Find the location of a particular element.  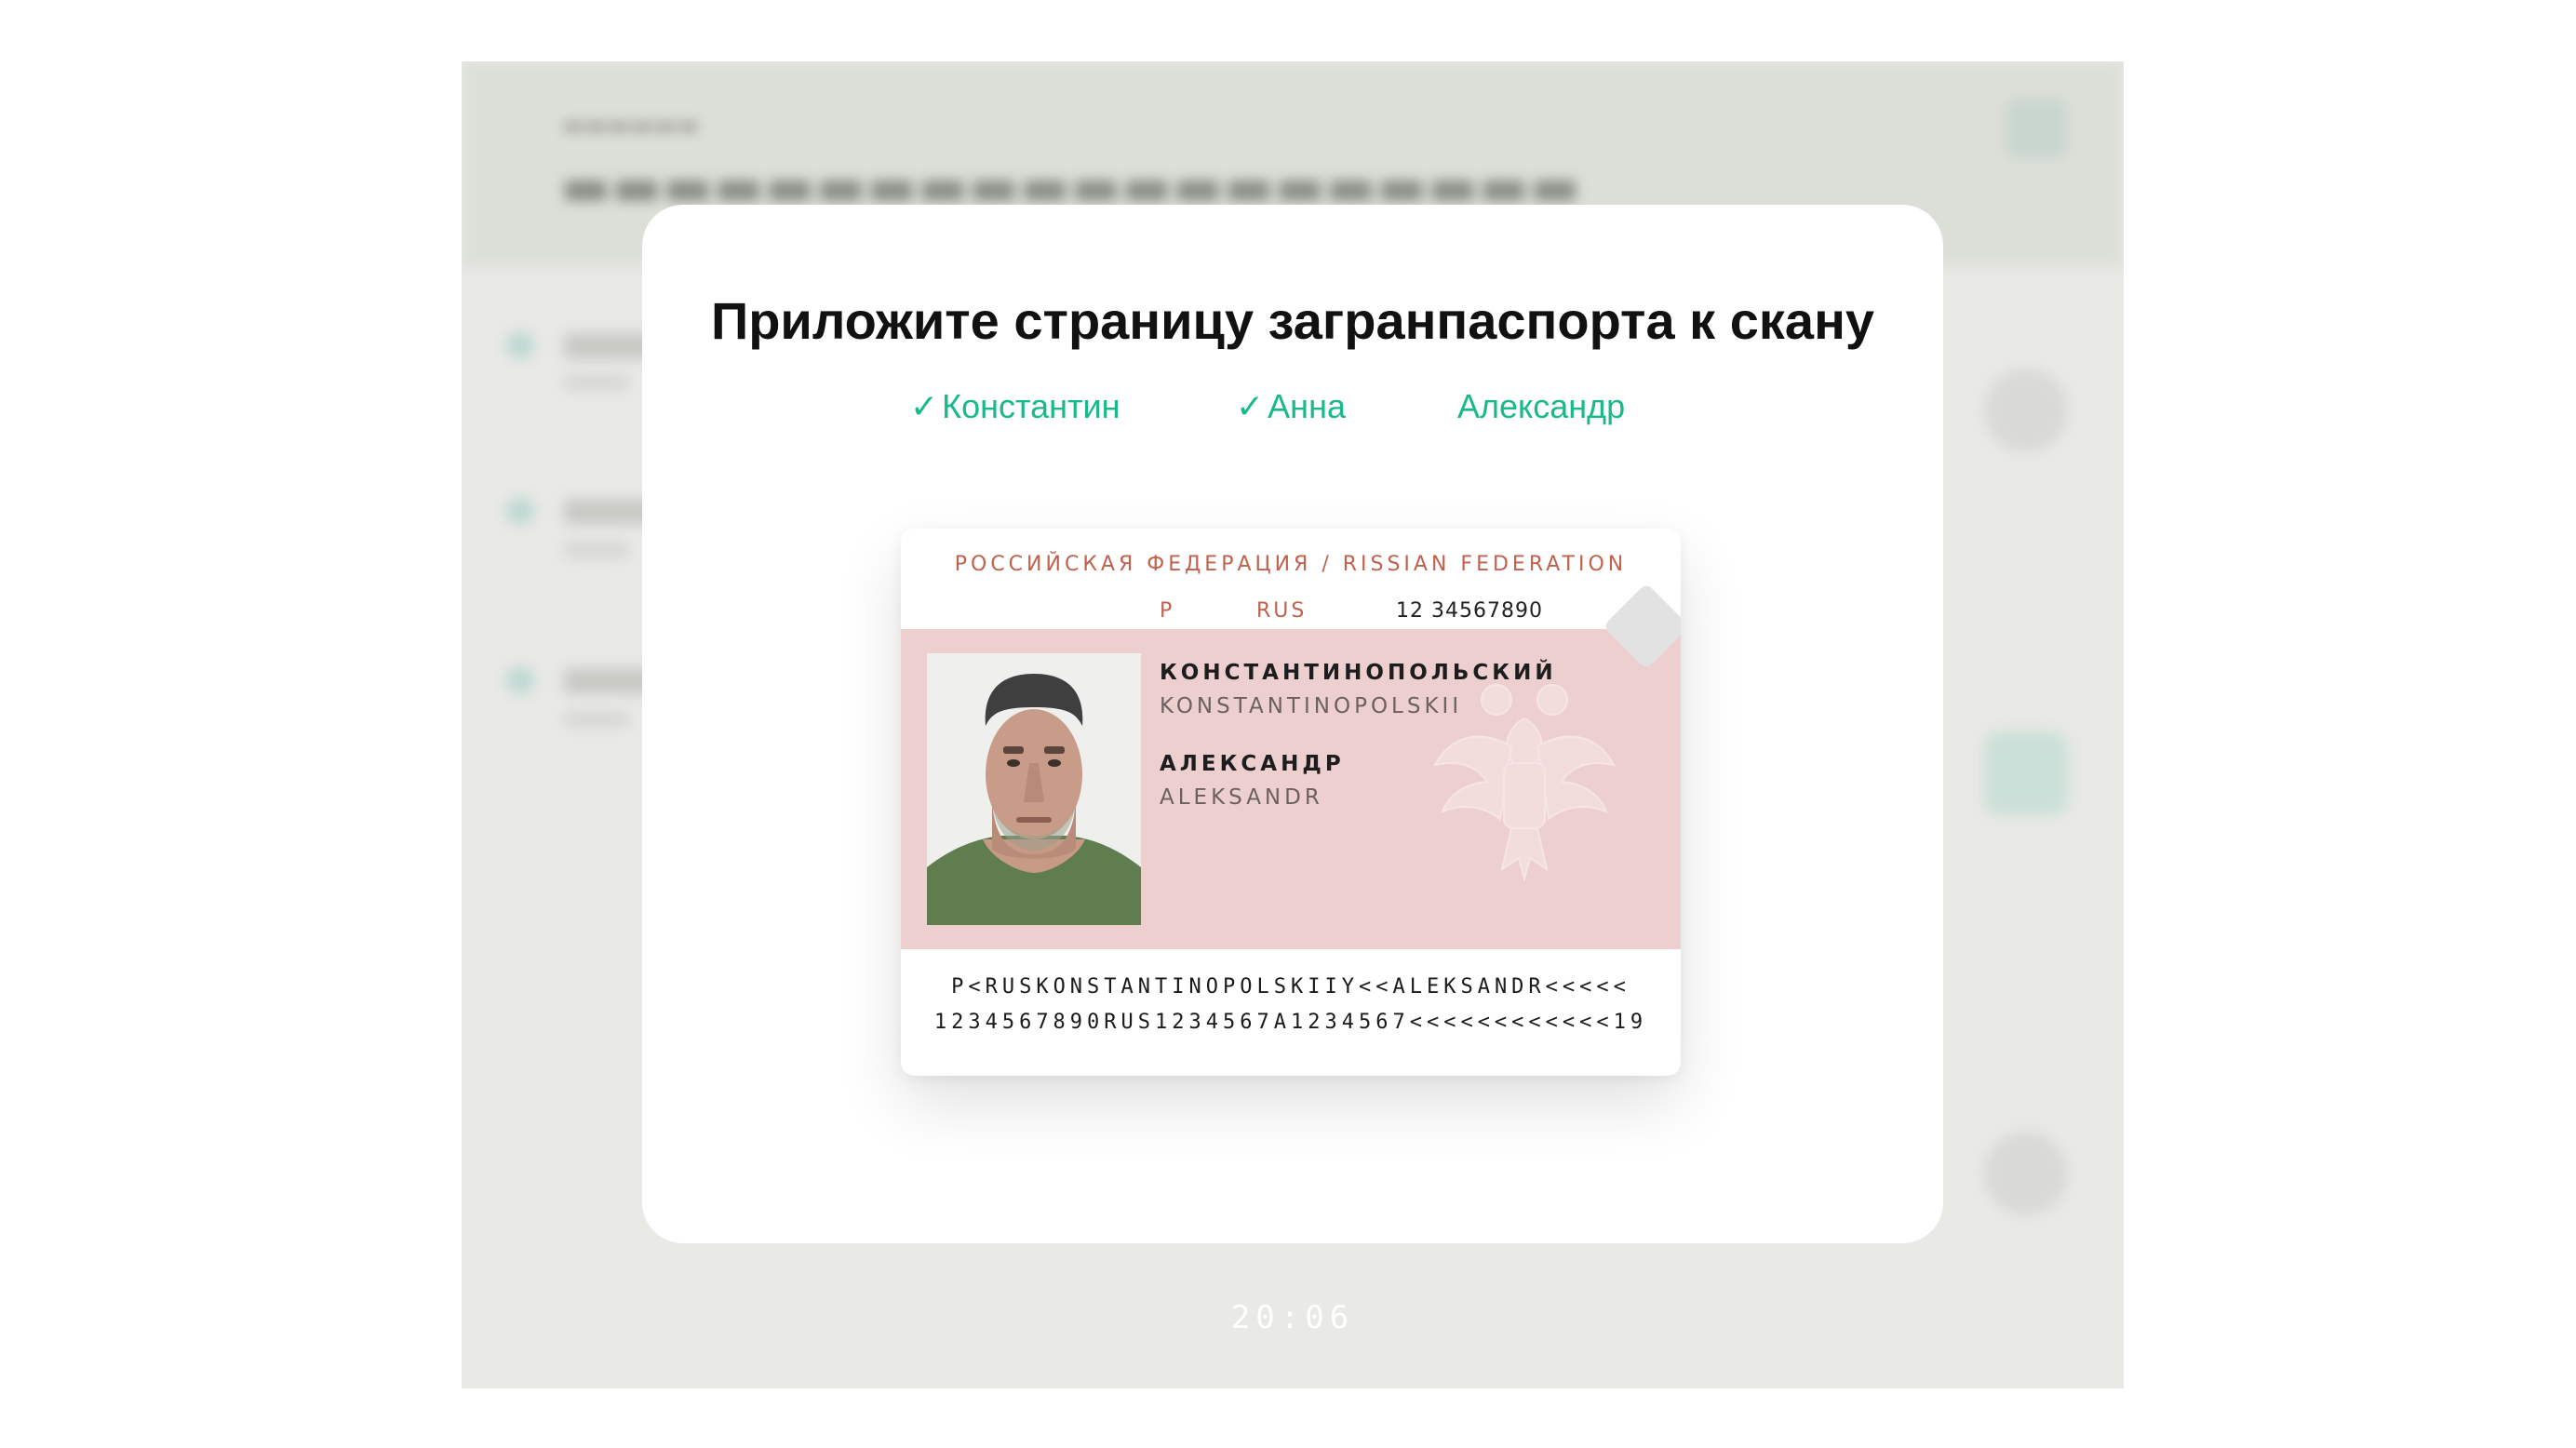

passport-surname-latin: KONSTANTINOPOLSKII is located at coordinates (1311, 706).